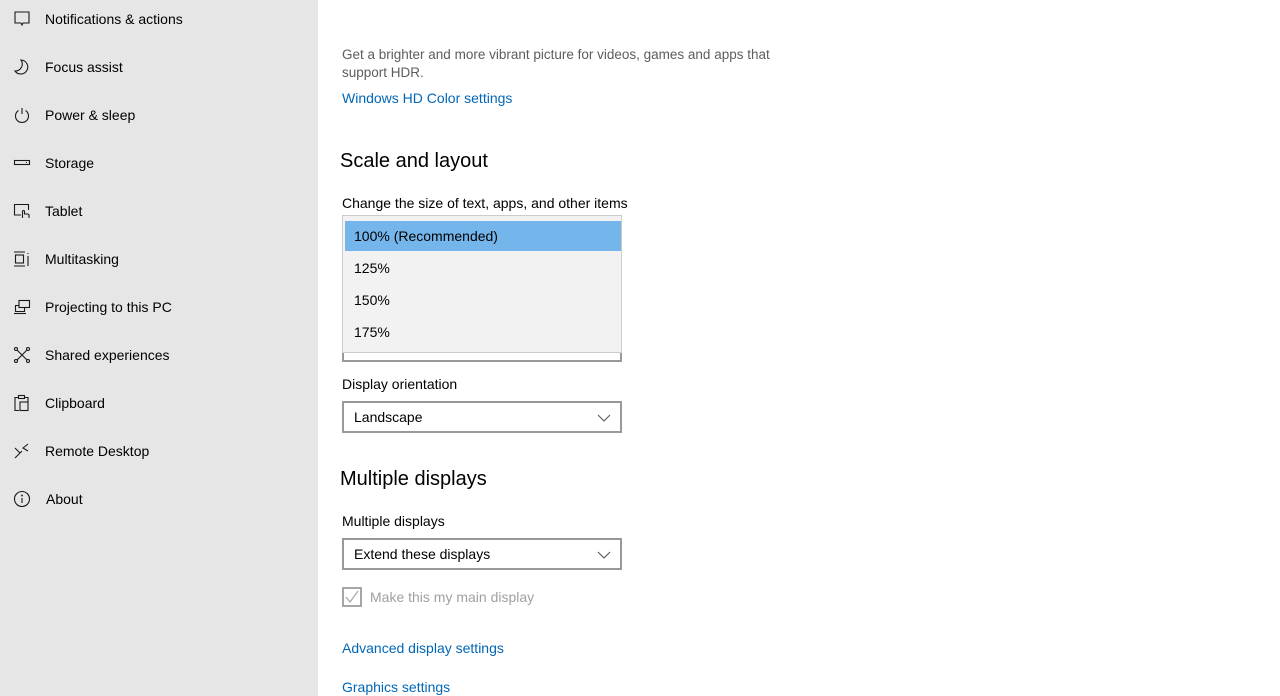 The height and width of the screenshot is (696, 1280). I want to click on multiple-displays-value: Extend these displays, so click(422, 554).